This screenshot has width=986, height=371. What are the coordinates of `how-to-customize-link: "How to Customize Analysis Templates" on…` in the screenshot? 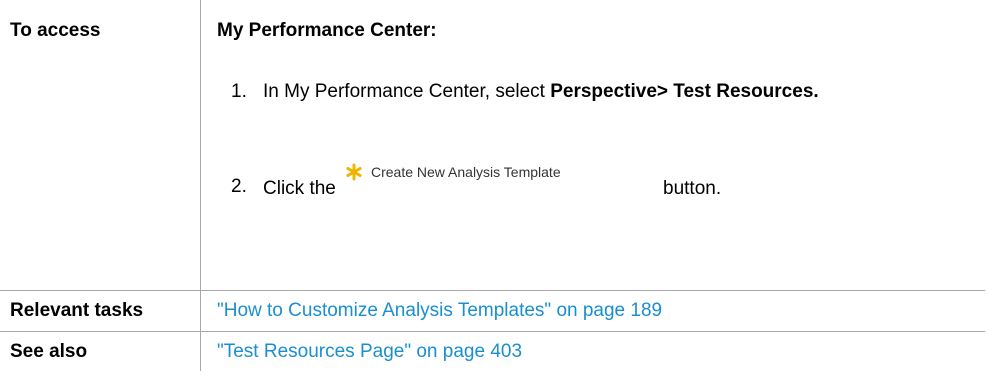 It's located at (593, 306).